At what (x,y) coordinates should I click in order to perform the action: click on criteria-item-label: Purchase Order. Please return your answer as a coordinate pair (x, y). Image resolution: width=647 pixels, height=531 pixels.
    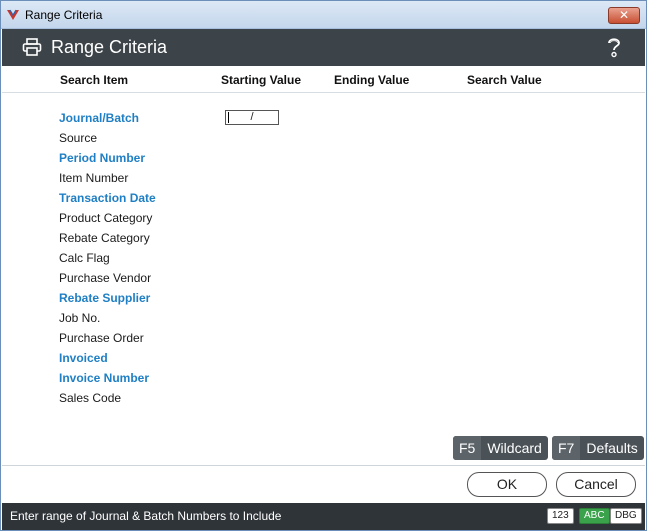
    Looking at the image, I should click on (101, 338).